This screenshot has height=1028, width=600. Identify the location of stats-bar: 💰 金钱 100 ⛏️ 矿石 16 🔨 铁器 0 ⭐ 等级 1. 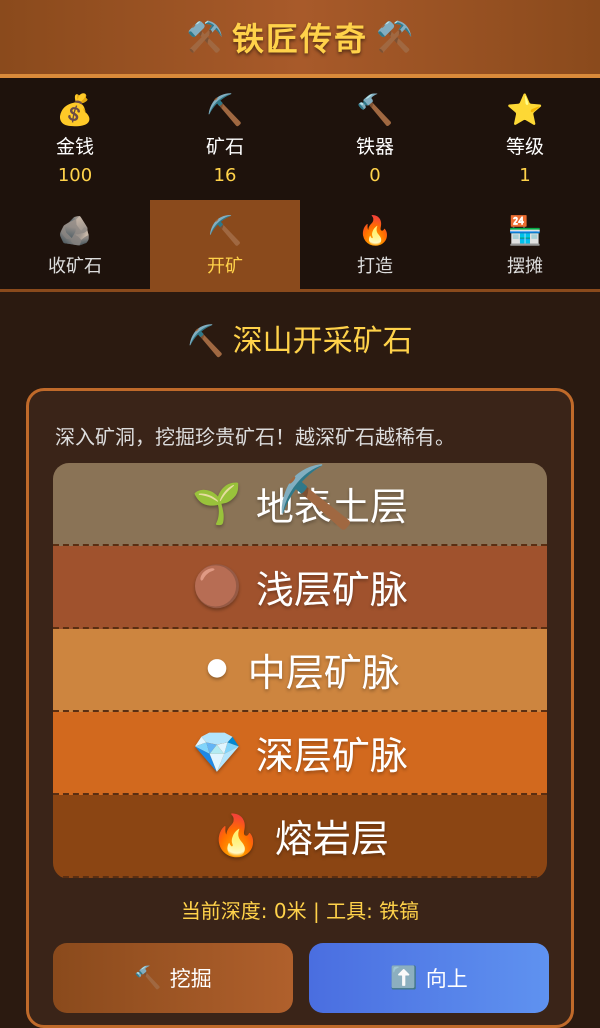
(300, 139).